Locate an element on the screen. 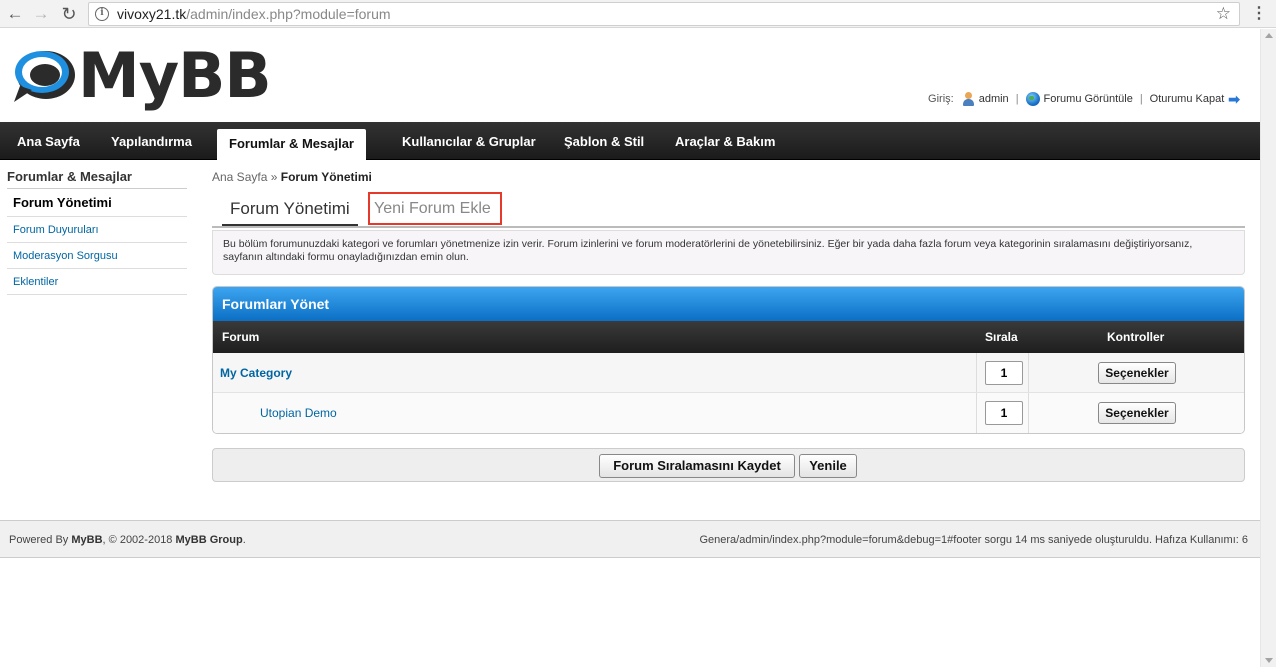 Image resolution: width=1276 pixels, height=667 pixels. footer-period: . is located at coordinates (244, 540).